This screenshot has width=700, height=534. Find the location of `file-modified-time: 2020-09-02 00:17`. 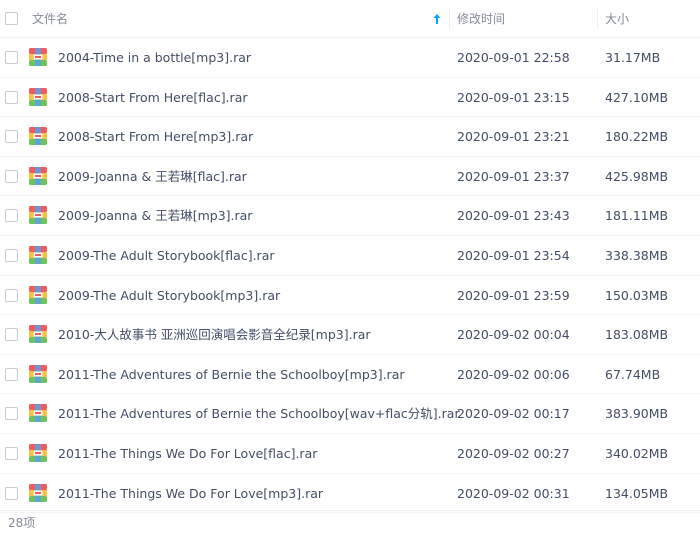

file-modified-time: 2020-09-02 00:17 is located at coordinates (513, 414).